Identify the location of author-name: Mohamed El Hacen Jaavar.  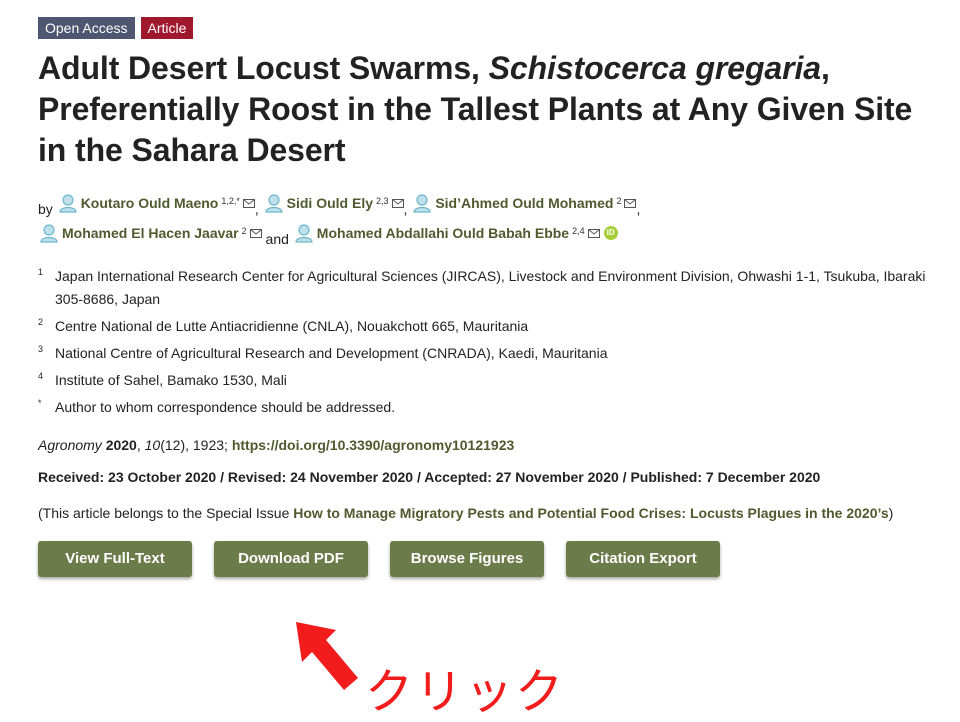
(150, 233).